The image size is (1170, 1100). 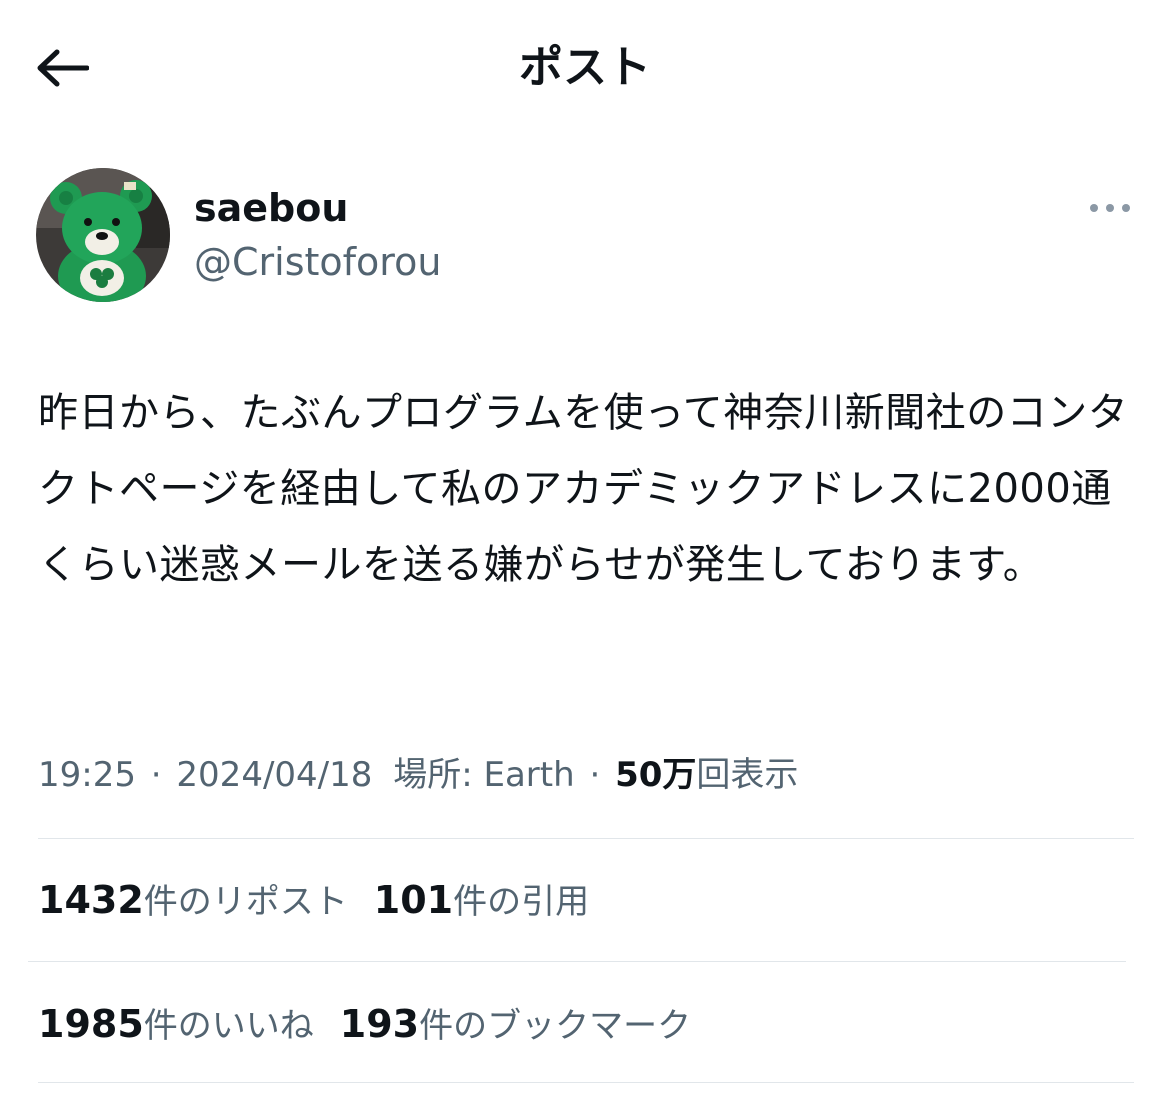 What do you see at coordinates (91, 1024) in the screenshot?
I see `likes-count: 1985` at bounding box center [91, 1024].